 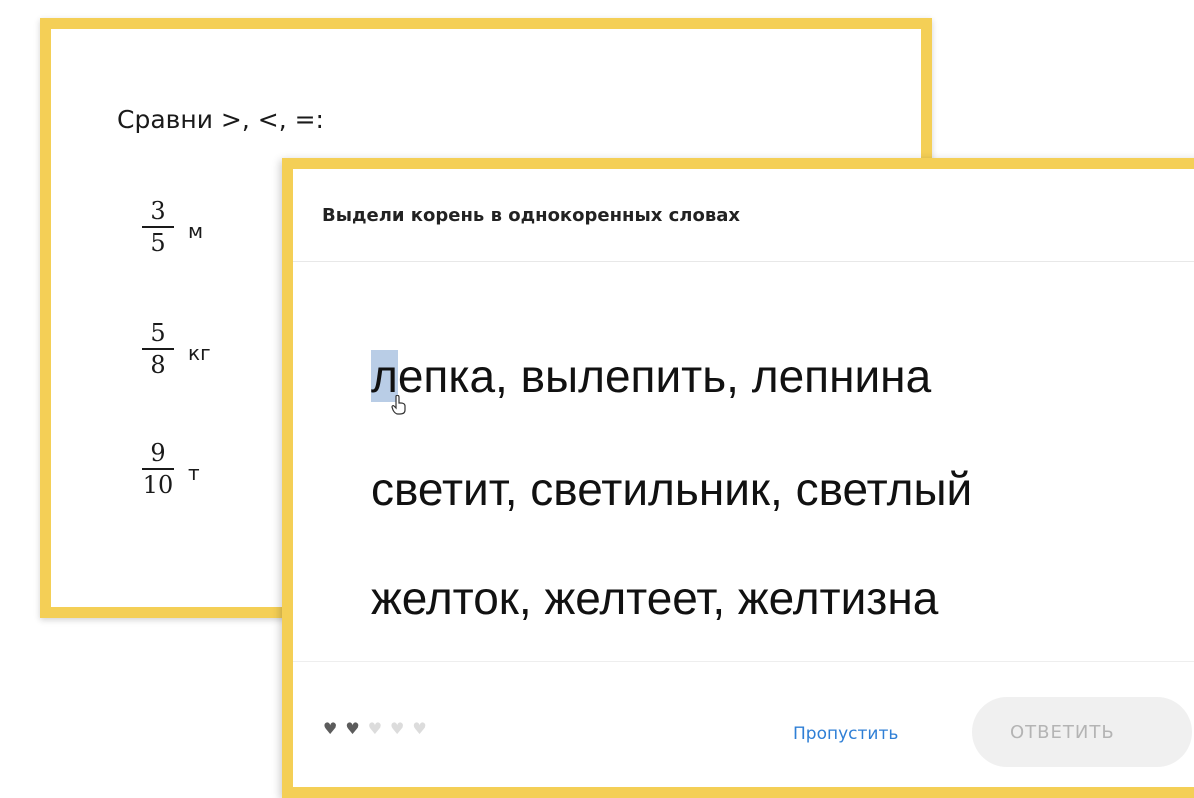 I want to click on card-header: Выдели корень в однокоренных словах, so click(x=743, y=215).